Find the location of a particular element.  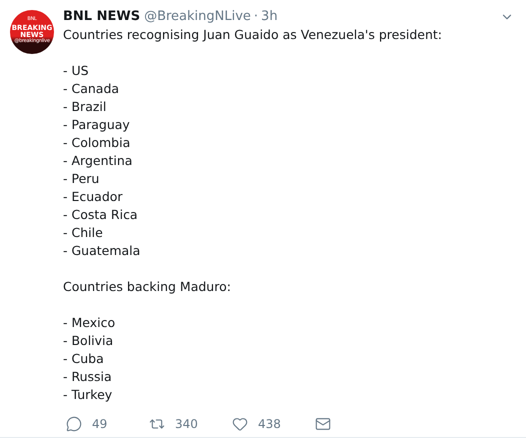

timestamp: 3h is located at coordinates (269, 17).